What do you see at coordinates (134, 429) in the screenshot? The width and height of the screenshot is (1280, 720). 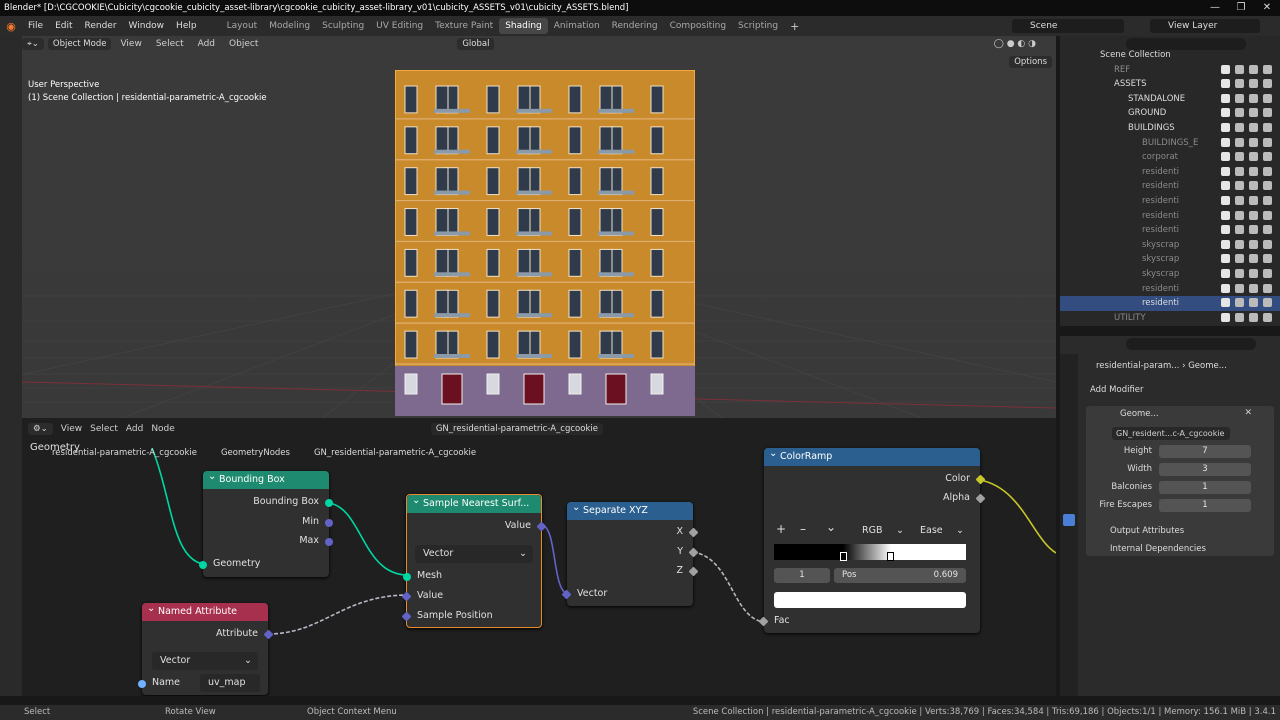 I see `node-menu-add: Add` at bounding box center [134, 429].